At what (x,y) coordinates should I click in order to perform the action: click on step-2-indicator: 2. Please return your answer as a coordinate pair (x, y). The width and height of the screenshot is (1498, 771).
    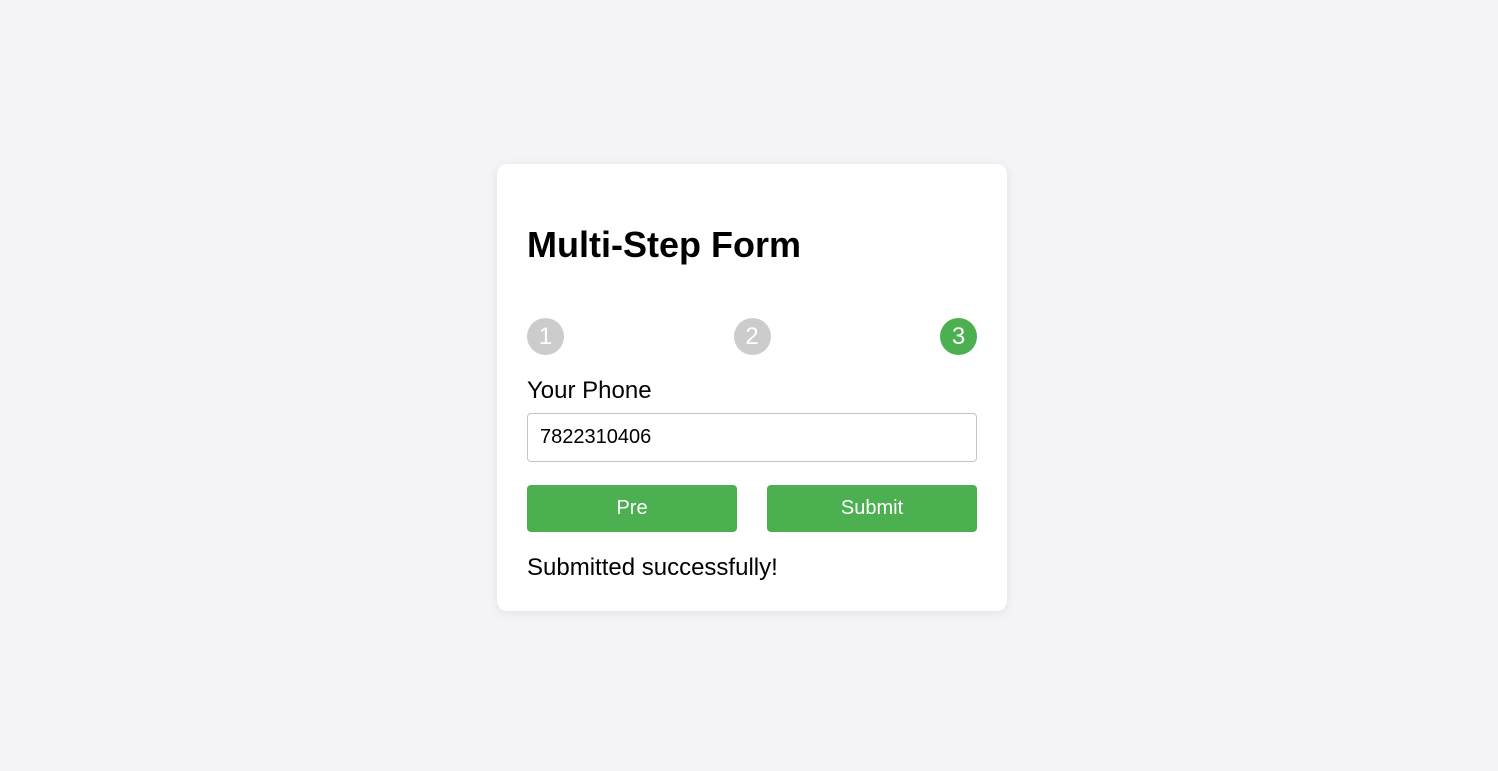
    Looking at the image, I should click on (752, 336).